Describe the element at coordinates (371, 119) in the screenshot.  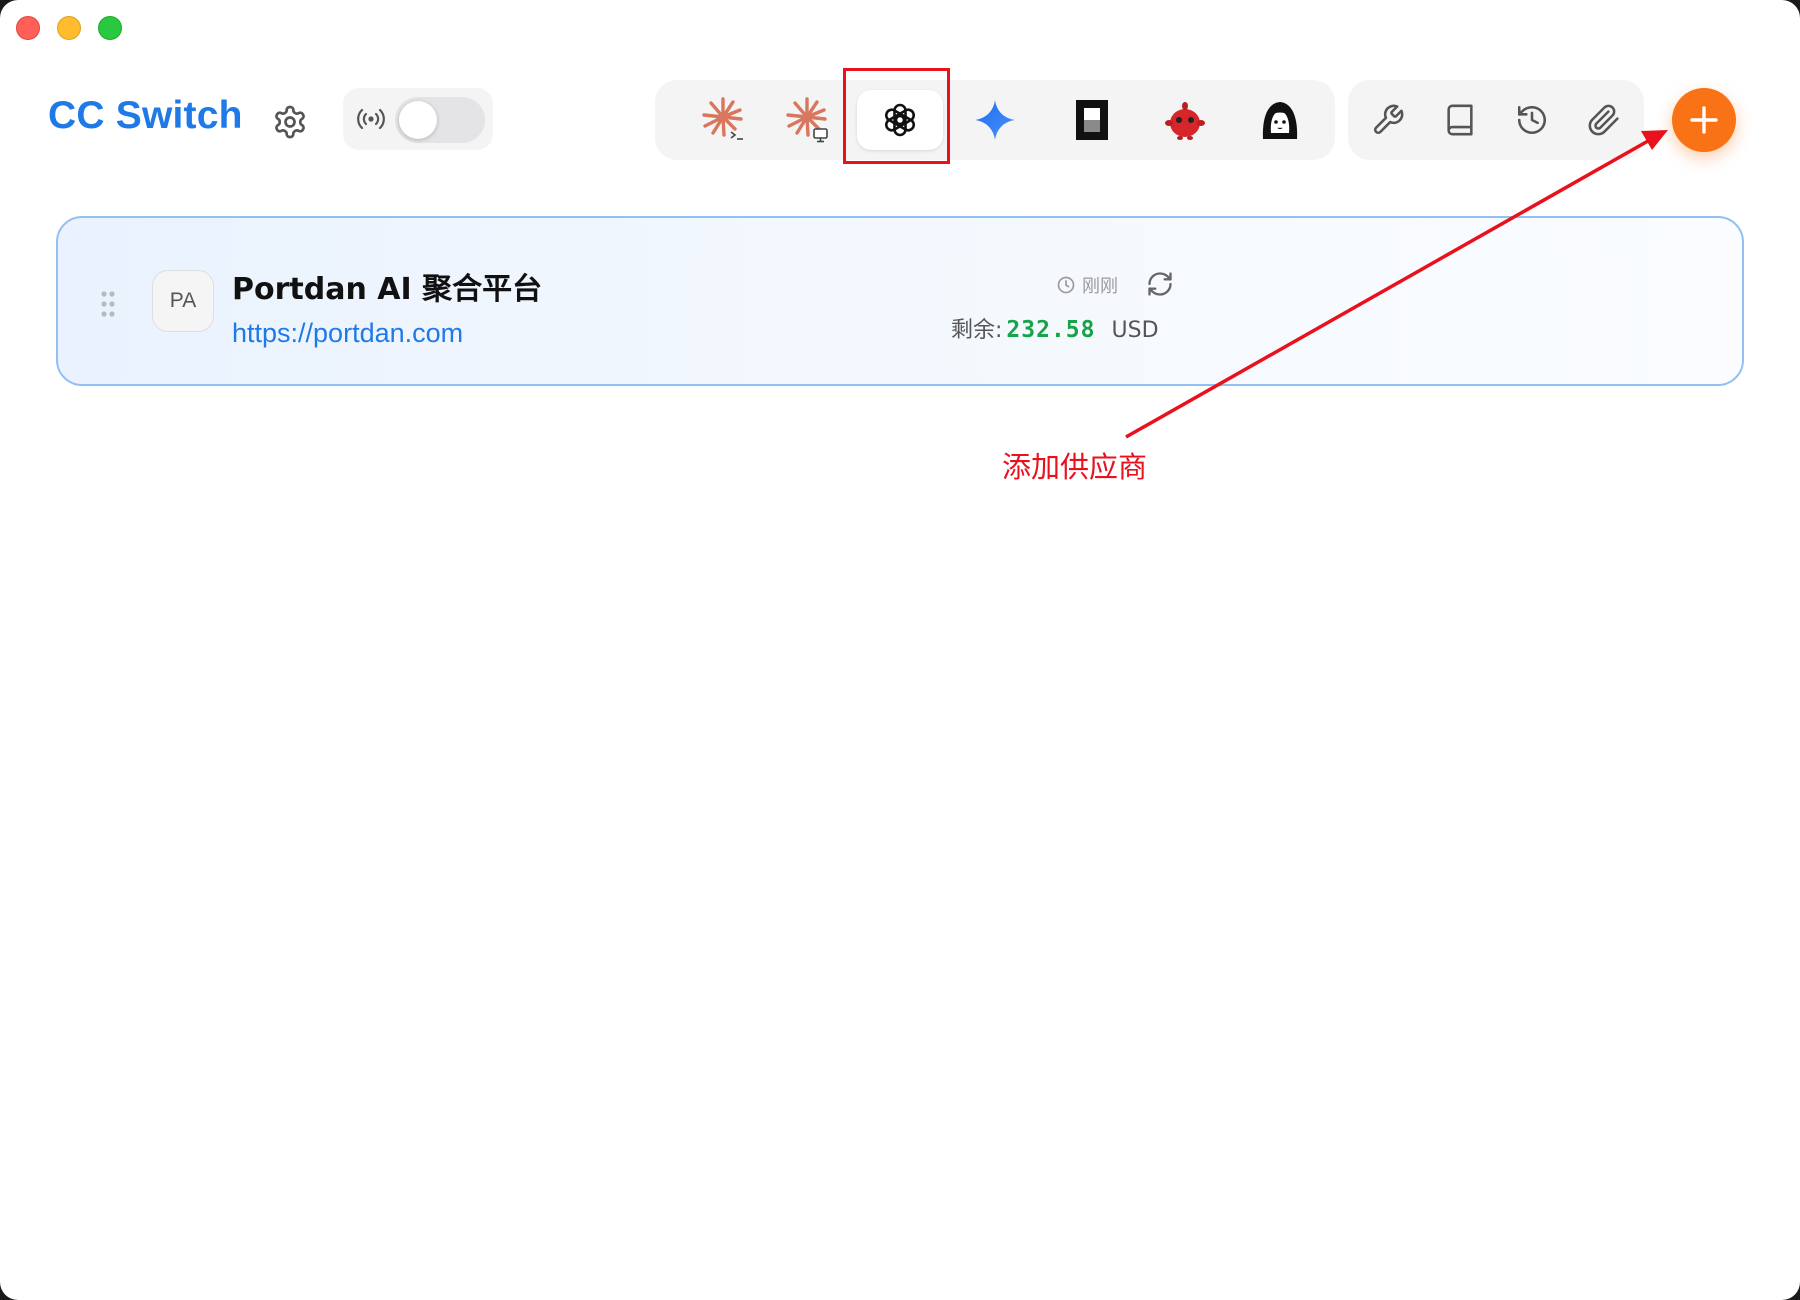
I see `broadcast-icon` at that location.